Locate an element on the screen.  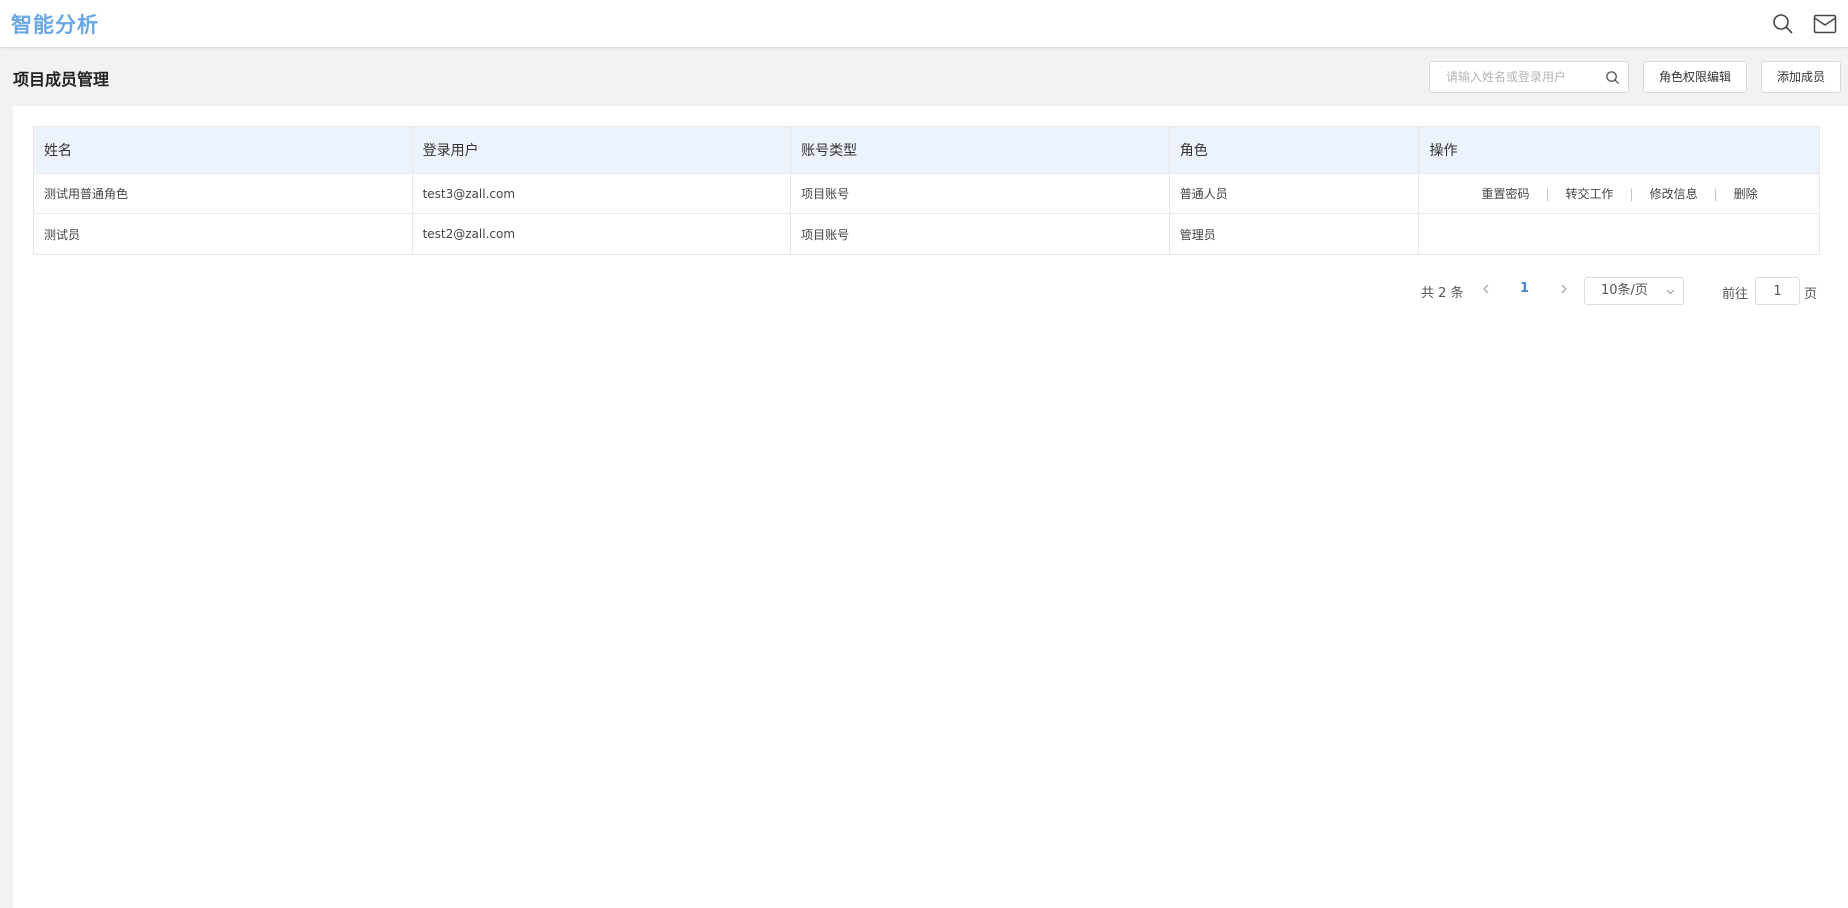
pagination-page-suffix: 页 is located at coordinates (1811, 294).